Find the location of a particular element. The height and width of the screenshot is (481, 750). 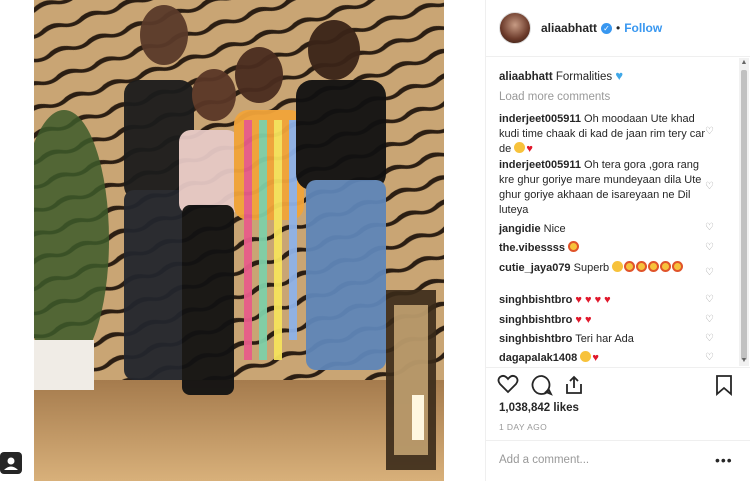

post-header: aliaabhatt ✓ • Follow is located at coordinates (617, 28).